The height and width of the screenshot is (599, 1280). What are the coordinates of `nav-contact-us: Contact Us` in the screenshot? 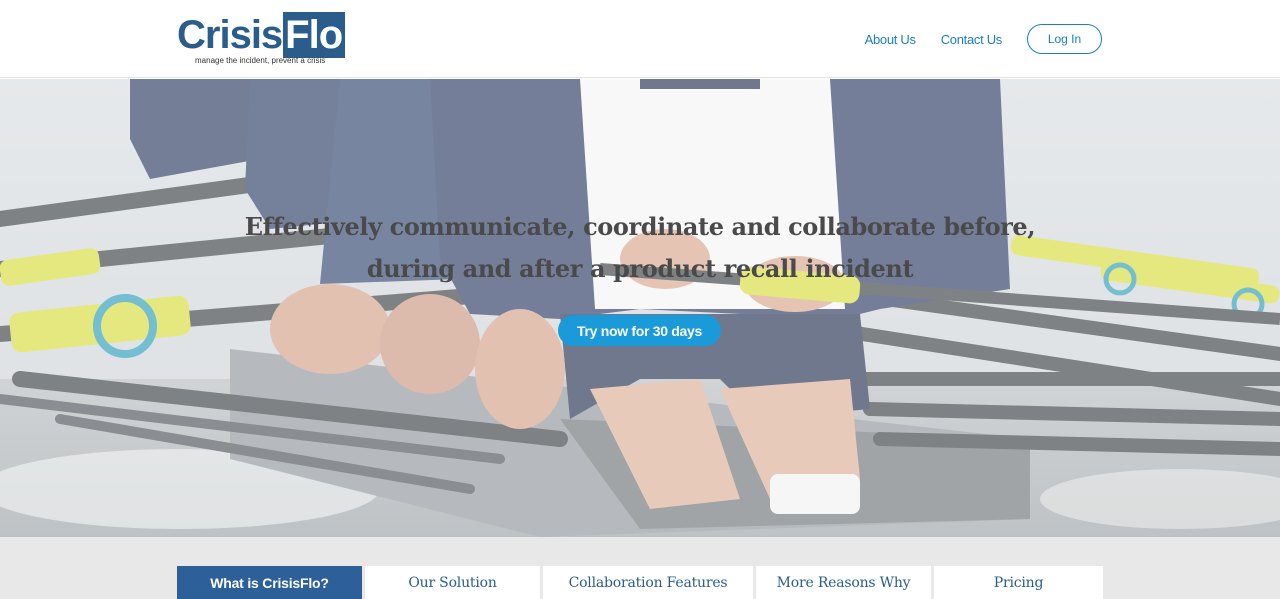 It's located at (972, 39).